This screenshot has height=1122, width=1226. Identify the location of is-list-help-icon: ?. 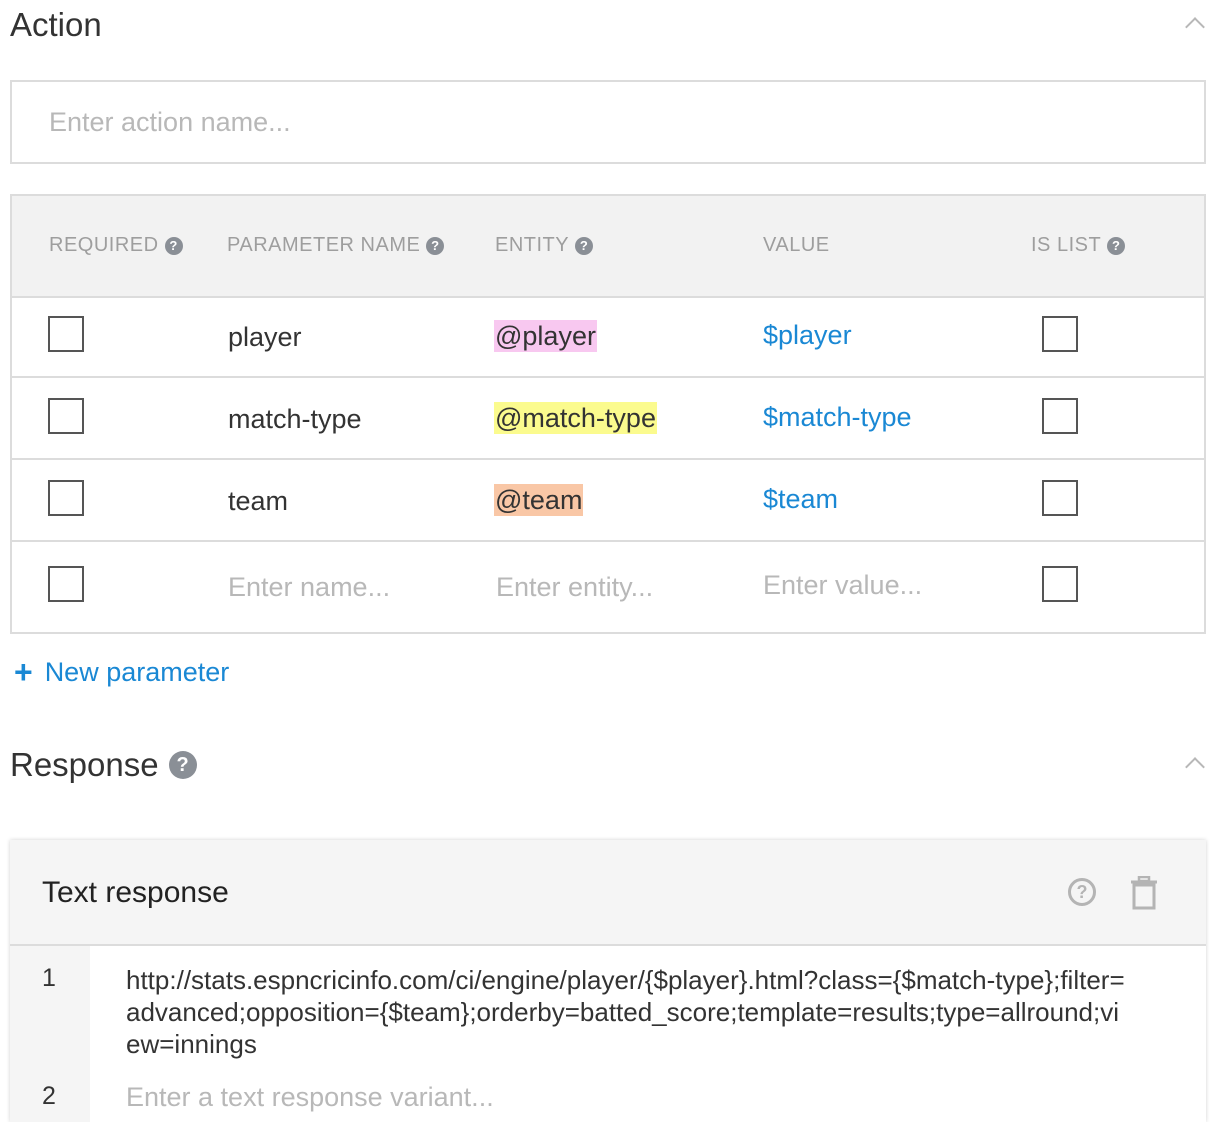
(1116, 245).